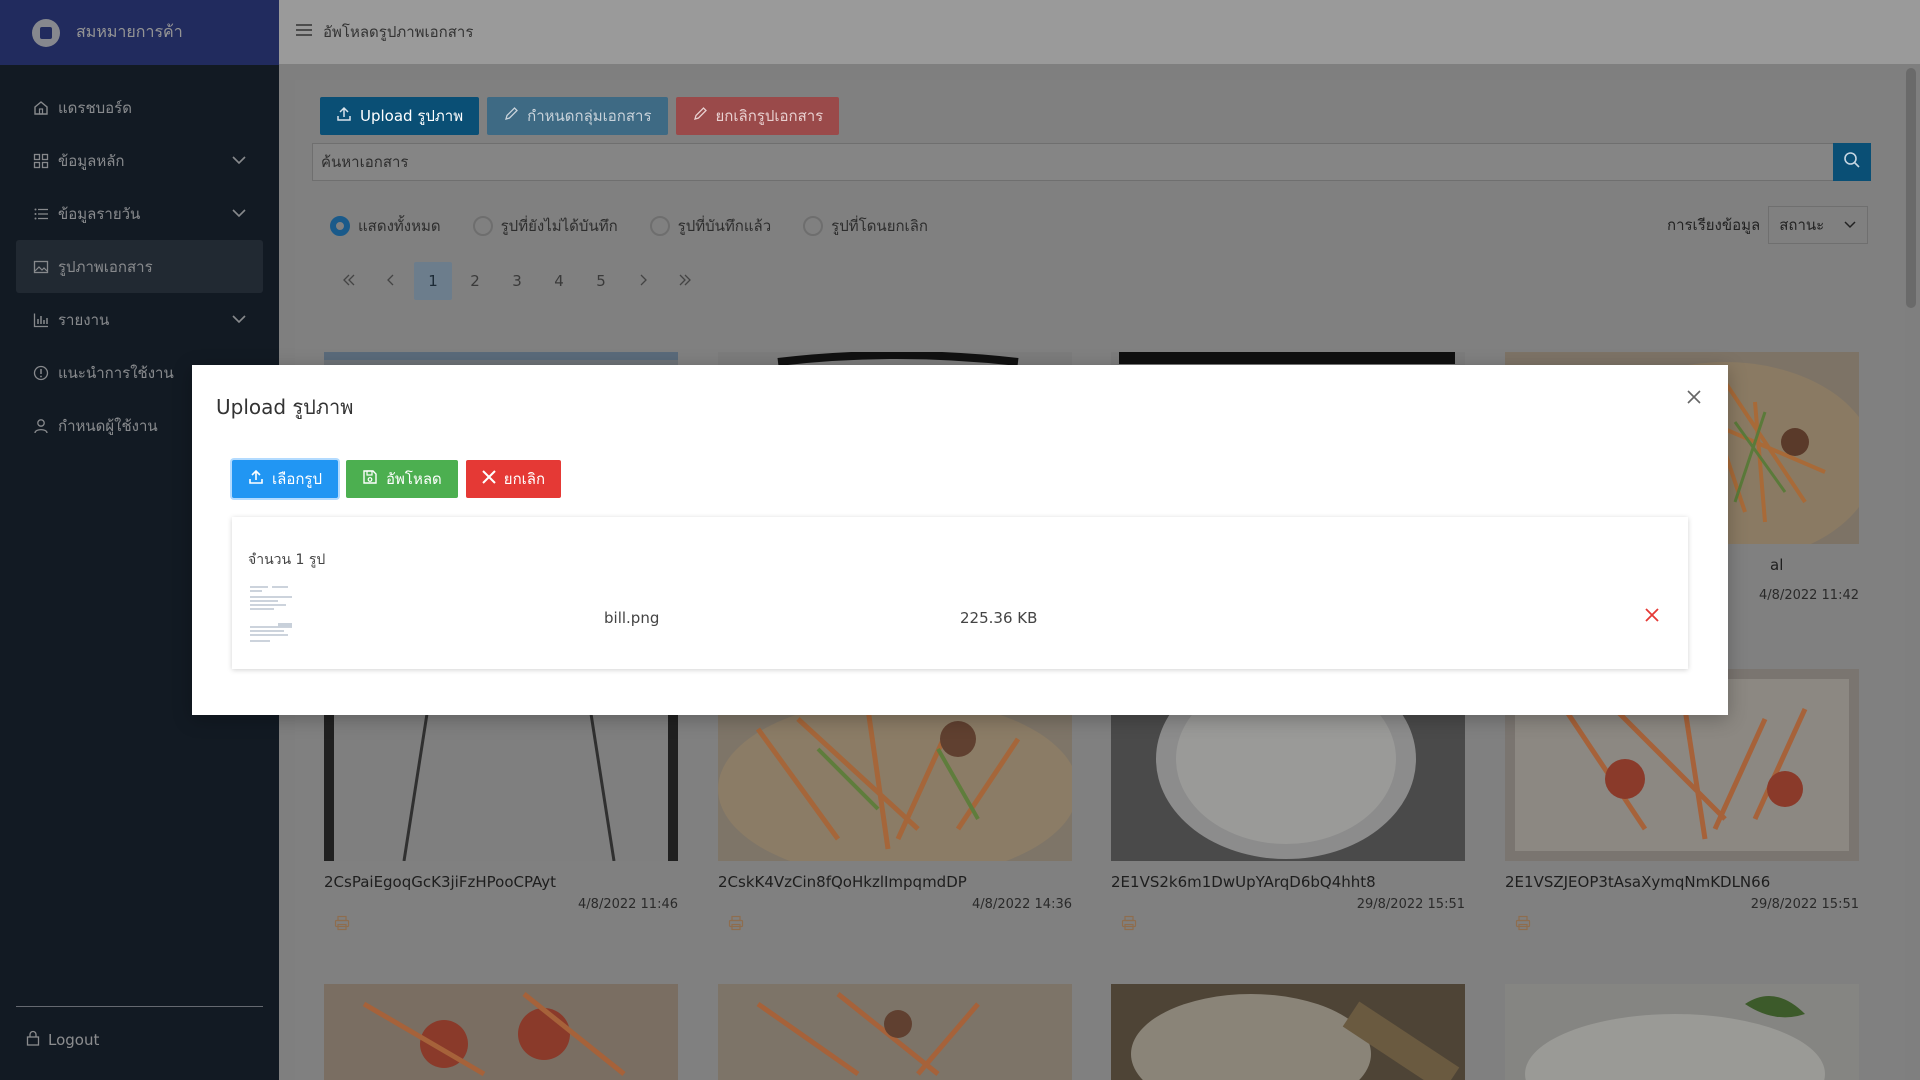 This screenshot has width=1920, height=1080. Describe the element at coordinates (398, 32) in the screenshot. I see `page-title: อัพโหลดรูปภาพเอกสาร` at that location.